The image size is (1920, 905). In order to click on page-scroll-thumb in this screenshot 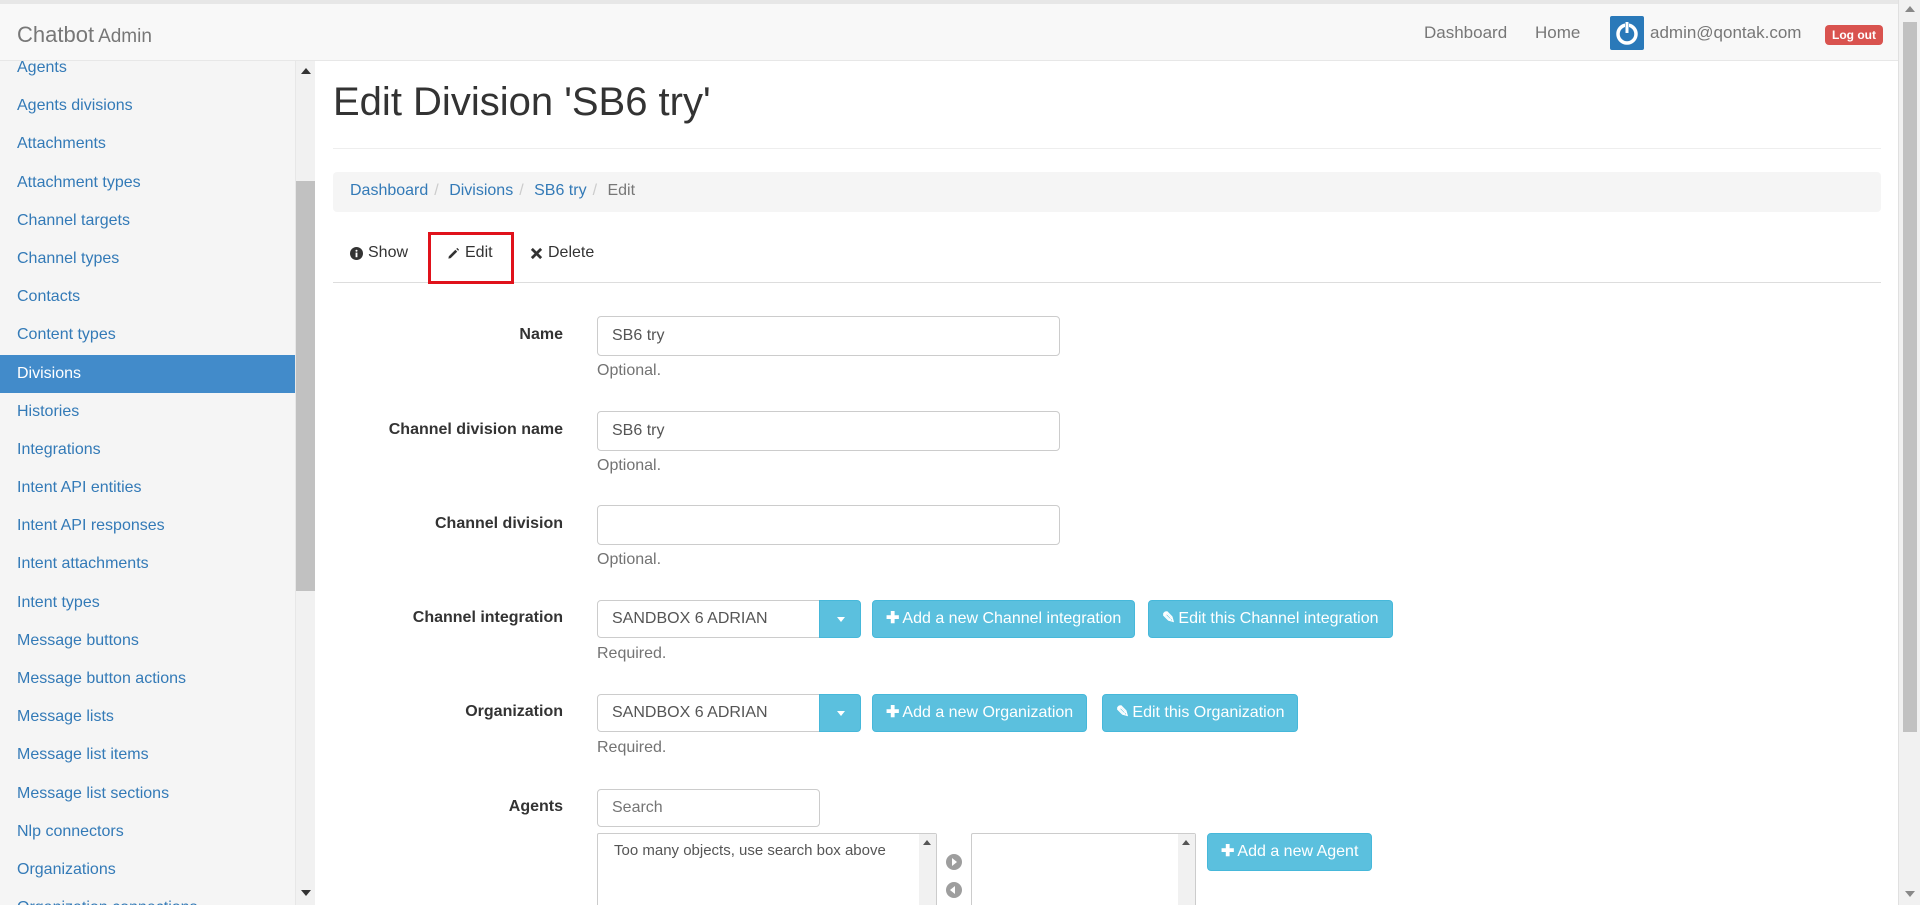, I will do `click(1910, 377)`.